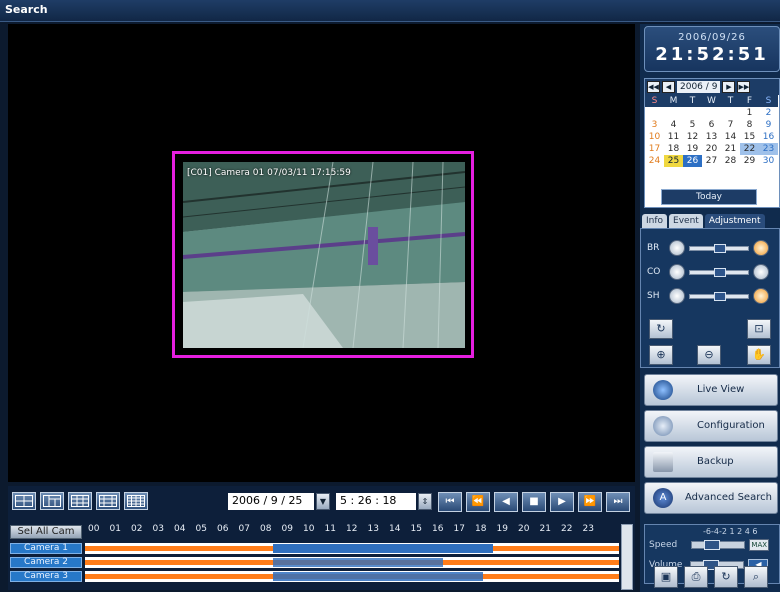  Describe the element at coordinates (768, 101) in the screenshot. I see `weekday-header: S` at that location.